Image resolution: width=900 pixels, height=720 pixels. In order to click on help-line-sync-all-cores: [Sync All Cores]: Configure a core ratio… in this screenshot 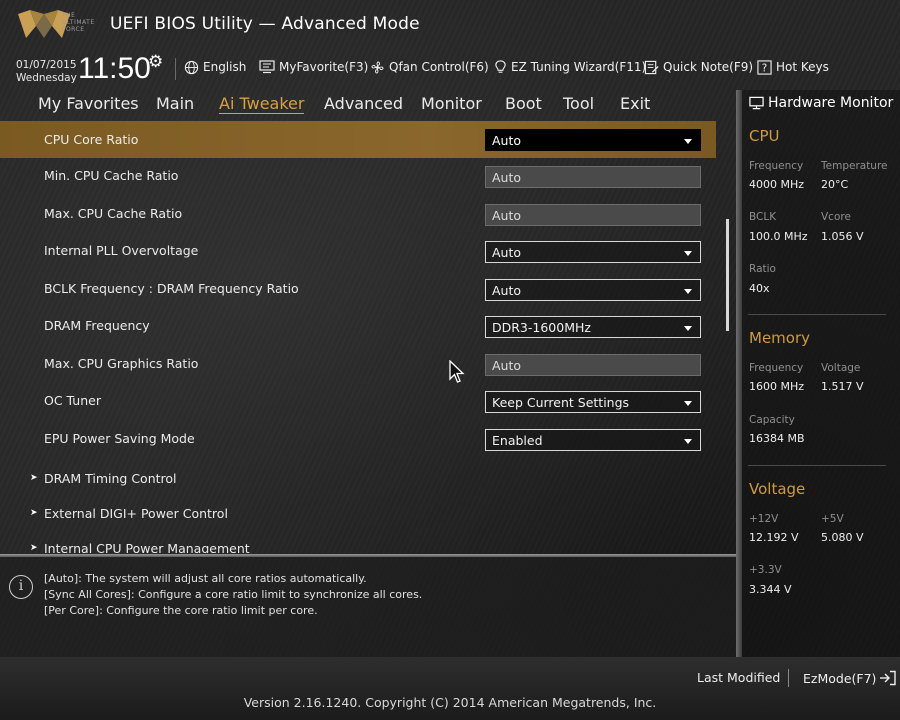, I will do `click(233, 594)`.